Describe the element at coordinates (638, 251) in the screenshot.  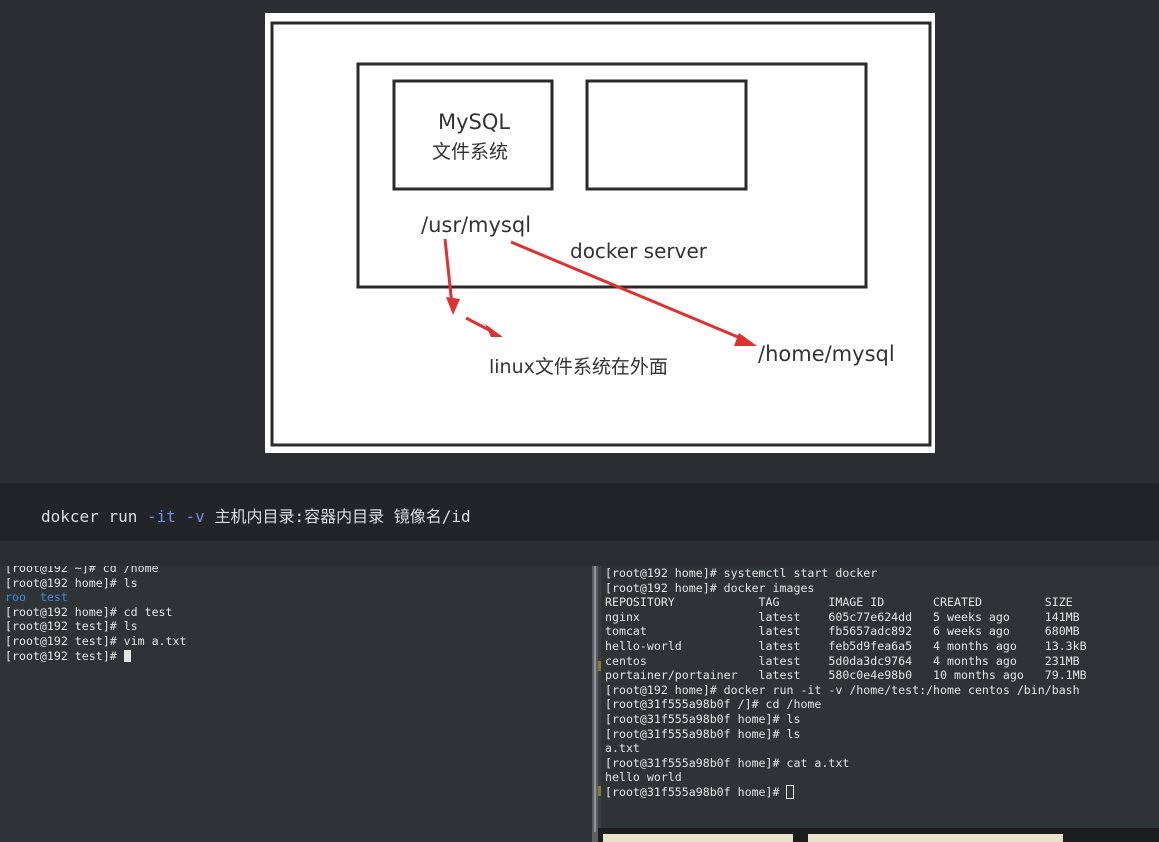
I see `docker-server-label: docker server` at that location.